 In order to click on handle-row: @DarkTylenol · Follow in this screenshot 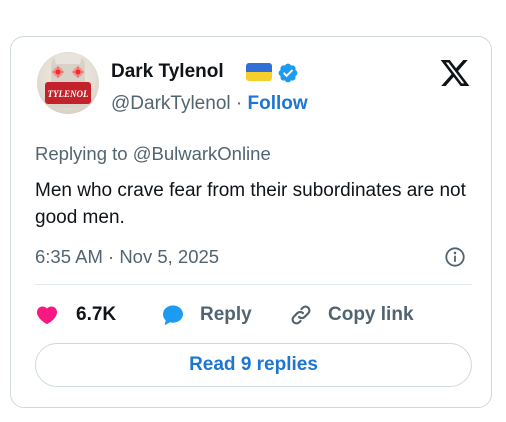, I will do `click(209, 104)`.